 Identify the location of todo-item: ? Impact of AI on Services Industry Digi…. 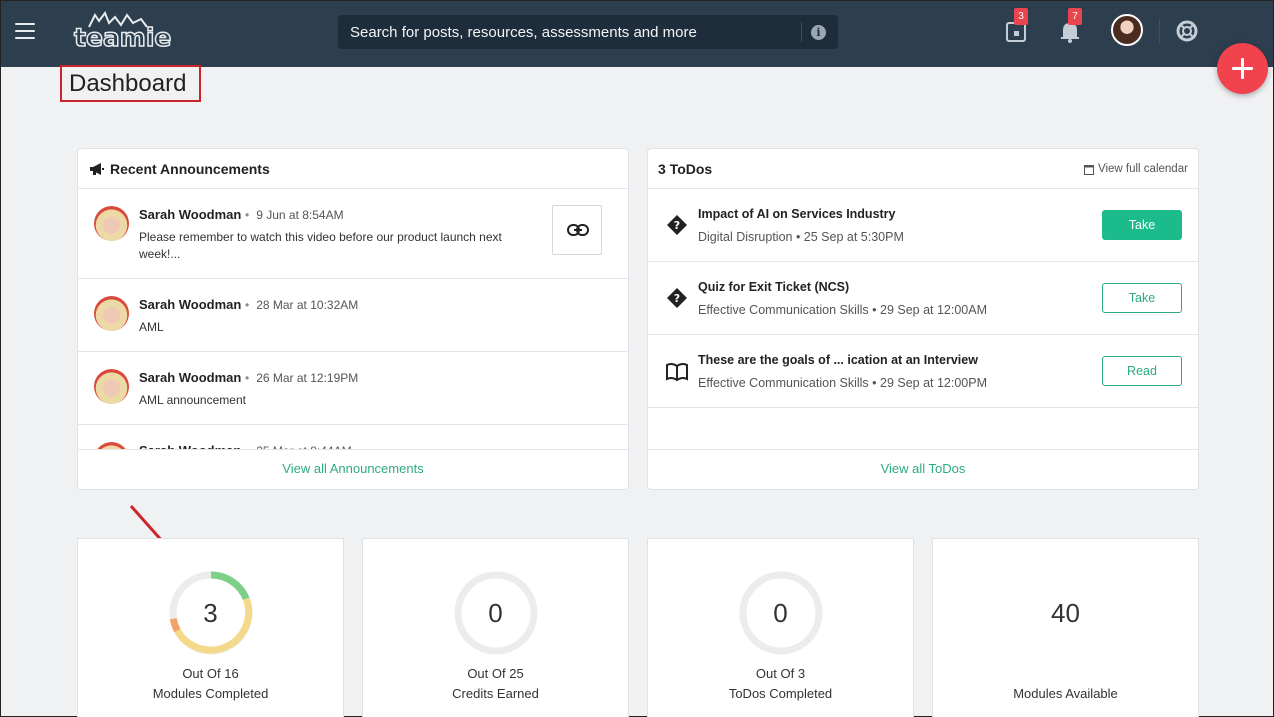
(923, 225).